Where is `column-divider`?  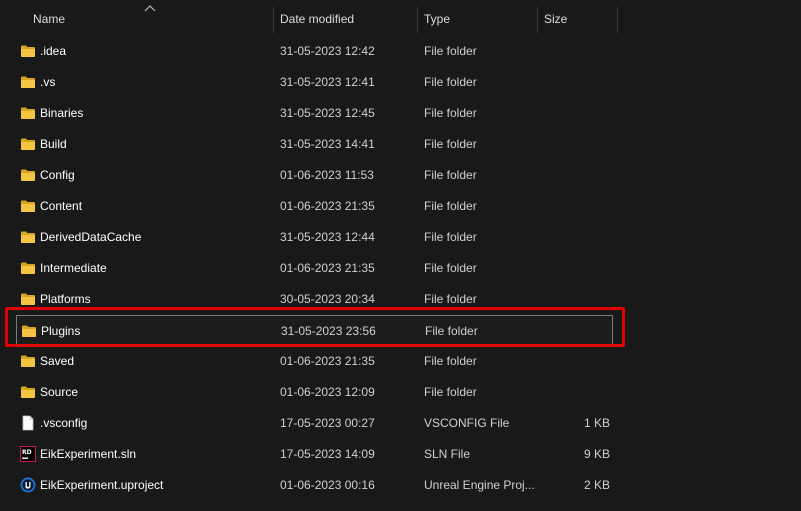 column-divider is located at coordinates (617, 20).